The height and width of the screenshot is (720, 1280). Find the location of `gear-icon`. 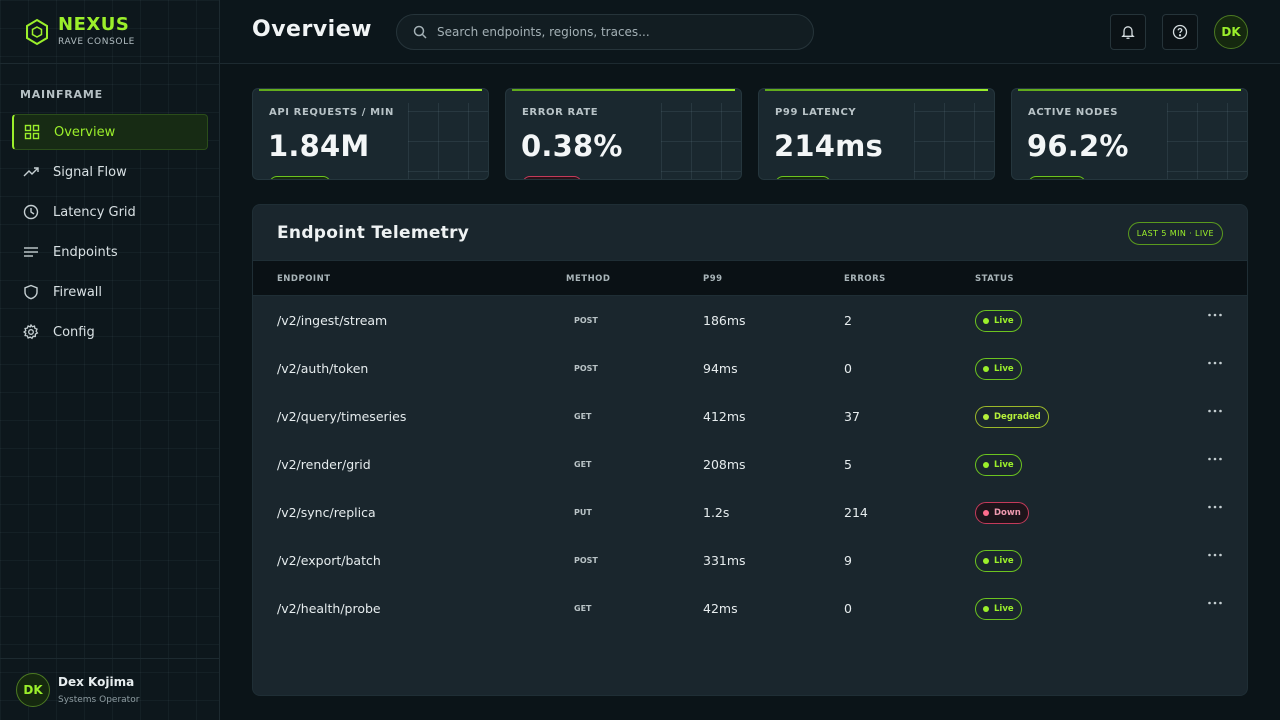

gear-icon is located at coordinates (31, 332).